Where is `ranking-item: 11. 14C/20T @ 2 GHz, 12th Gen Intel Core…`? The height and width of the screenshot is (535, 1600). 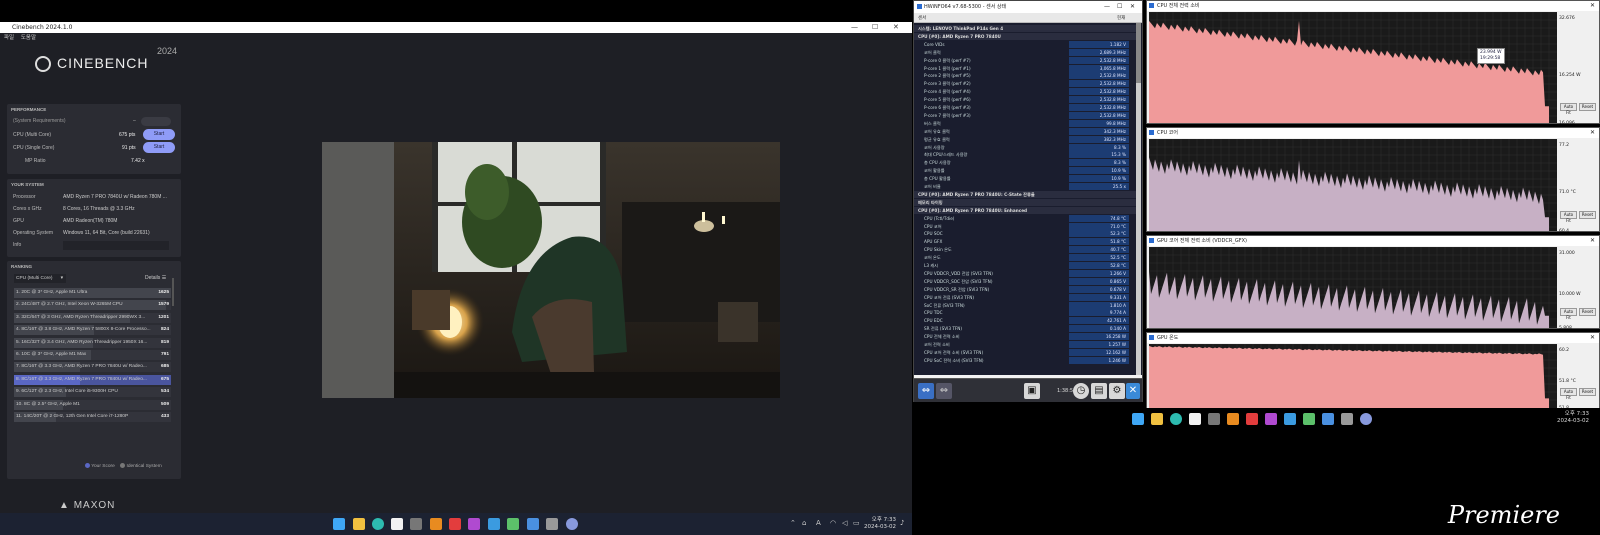
ranking-item: 11. 14C/20T @ 2 GHz, 12th Gen Intel Core… is located at coordinates (92, 417).